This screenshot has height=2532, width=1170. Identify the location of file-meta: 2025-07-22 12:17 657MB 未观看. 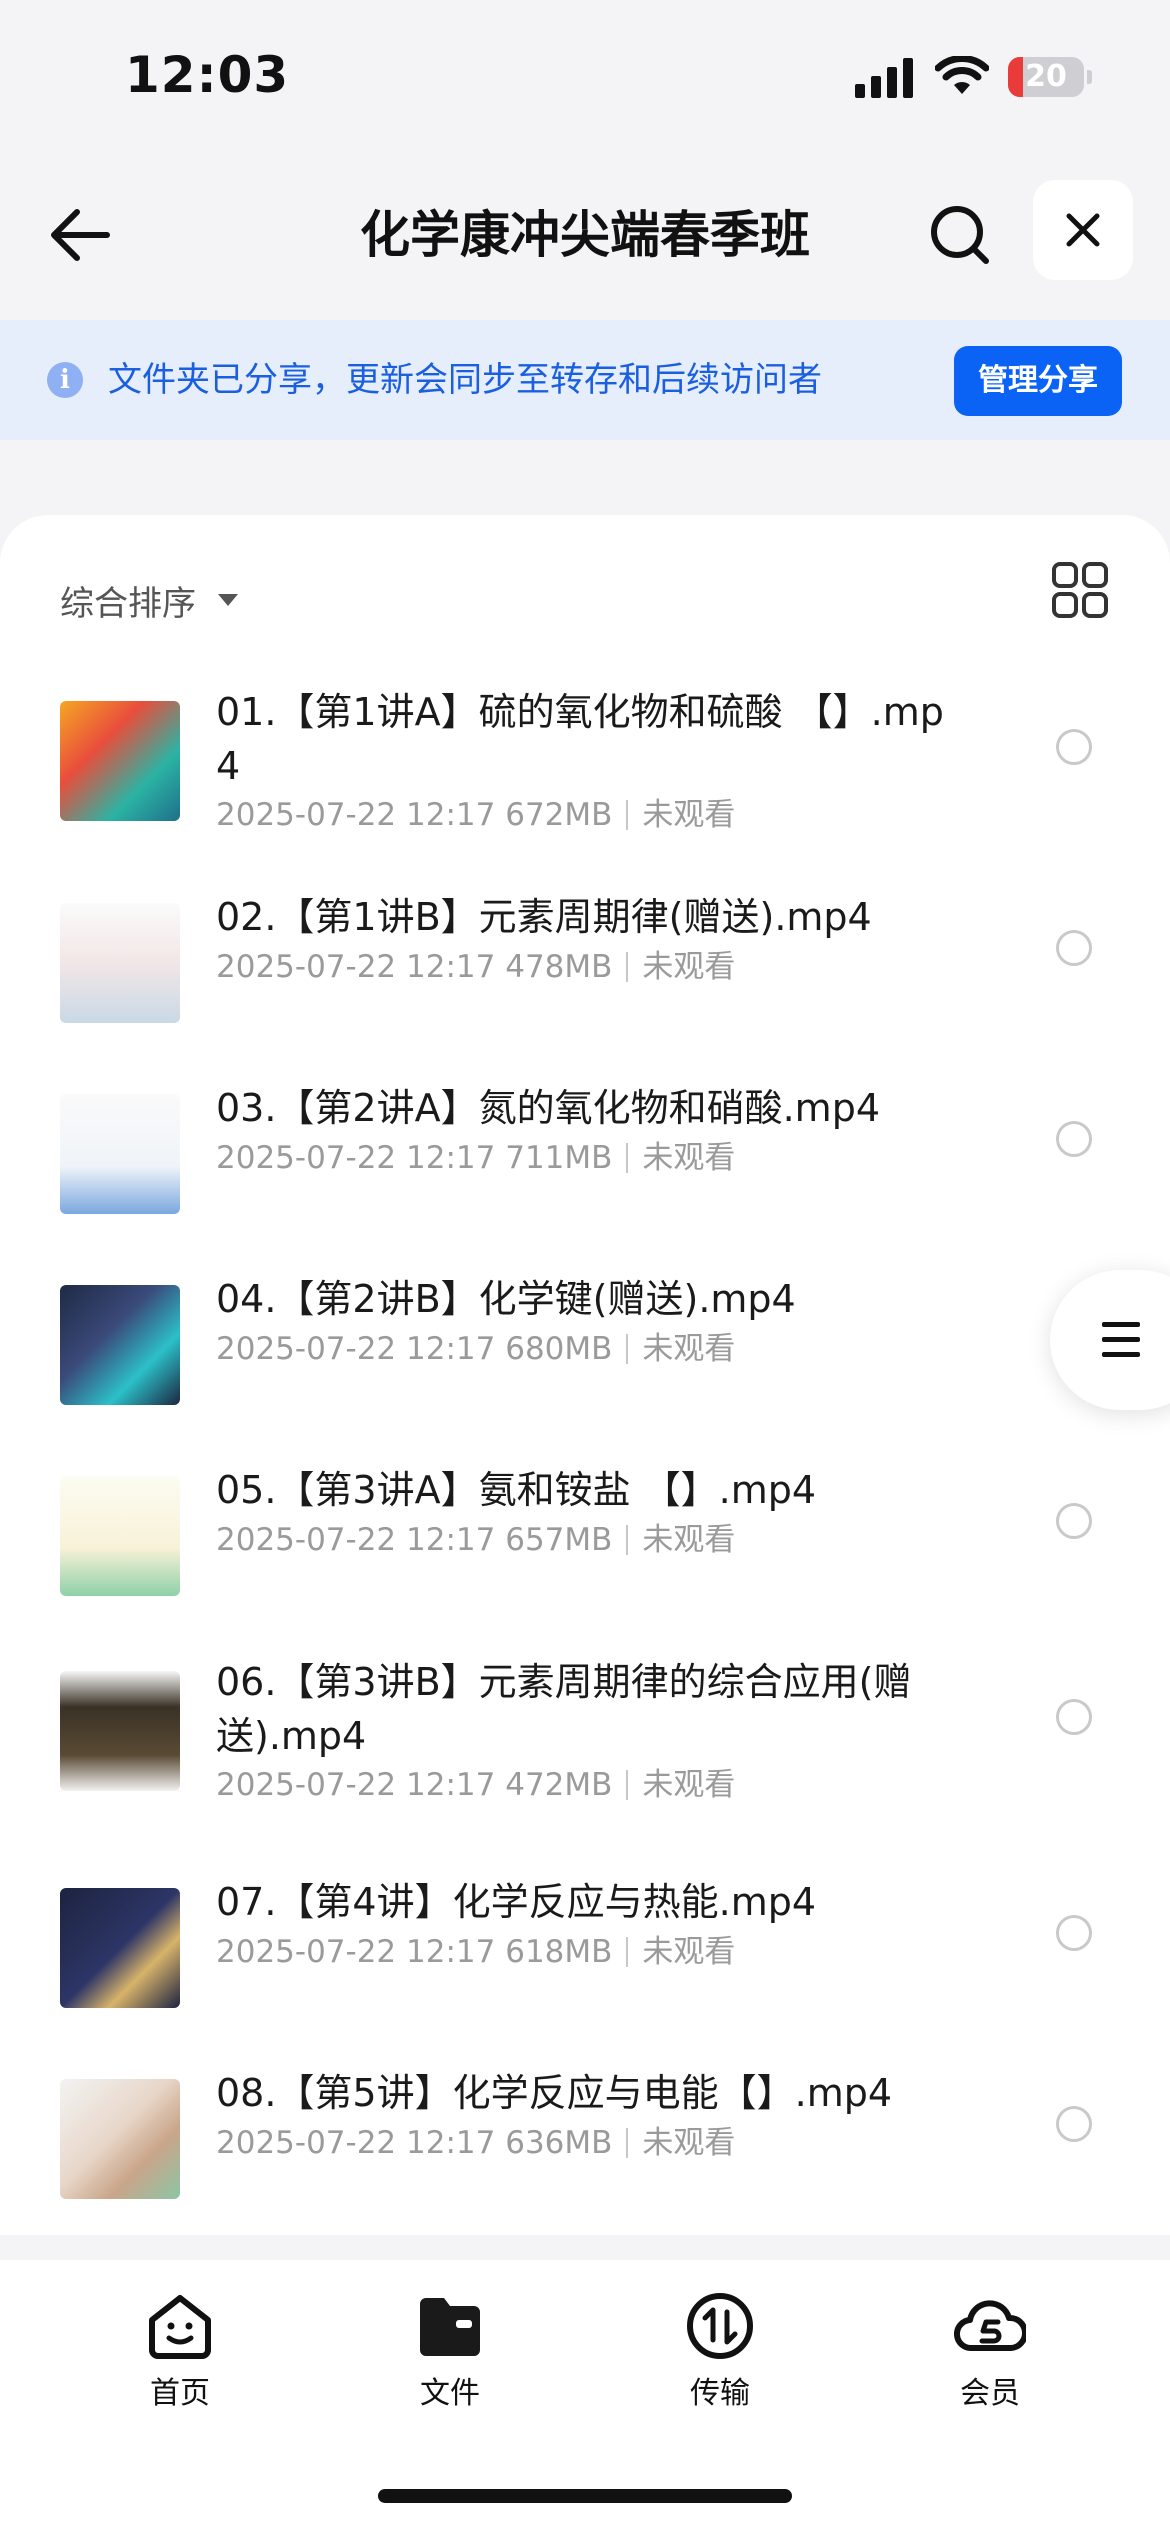
(475, 1540).